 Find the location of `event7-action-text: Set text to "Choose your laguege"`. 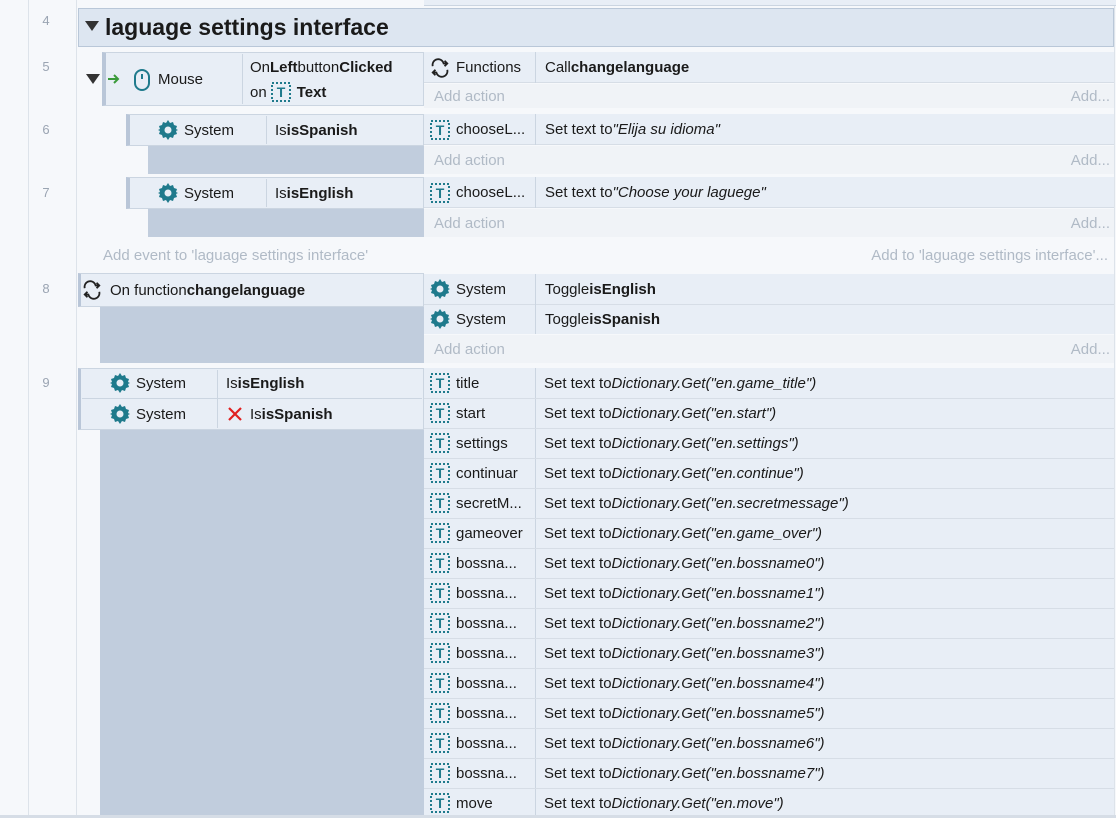

event7-action-text: Set text to "Choose your laguege" is located at coordinates (825, 192).